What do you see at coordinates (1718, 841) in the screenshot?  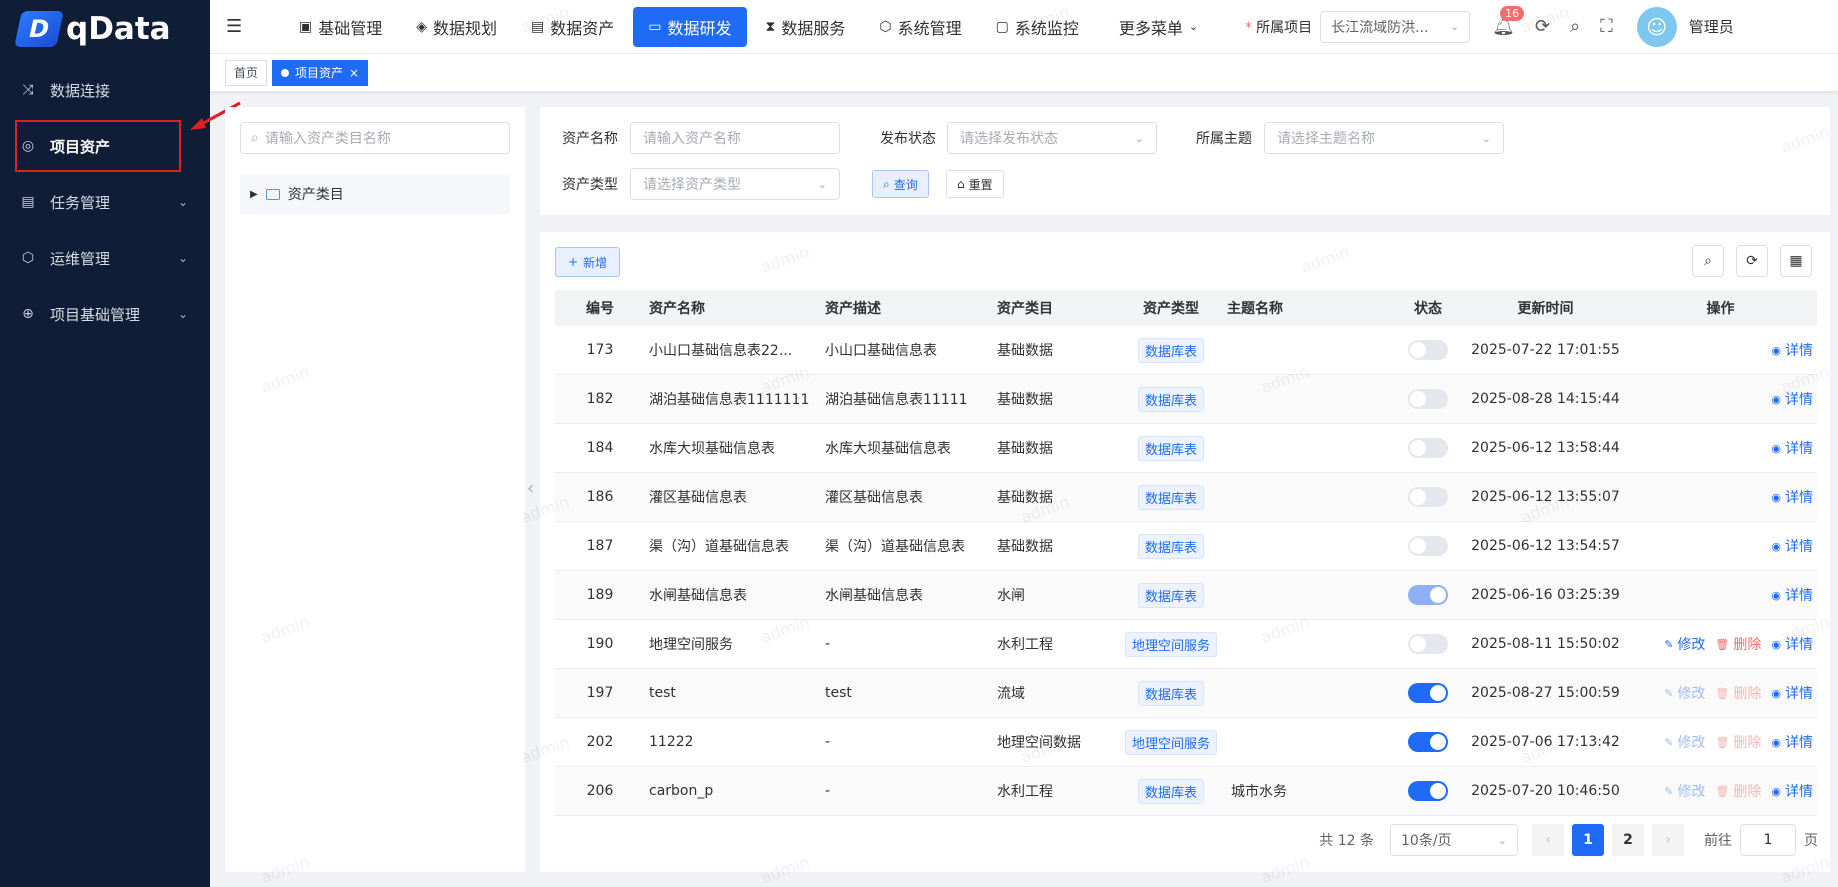 I see `goto-label: 前往` at bounding box center [1718, 841].